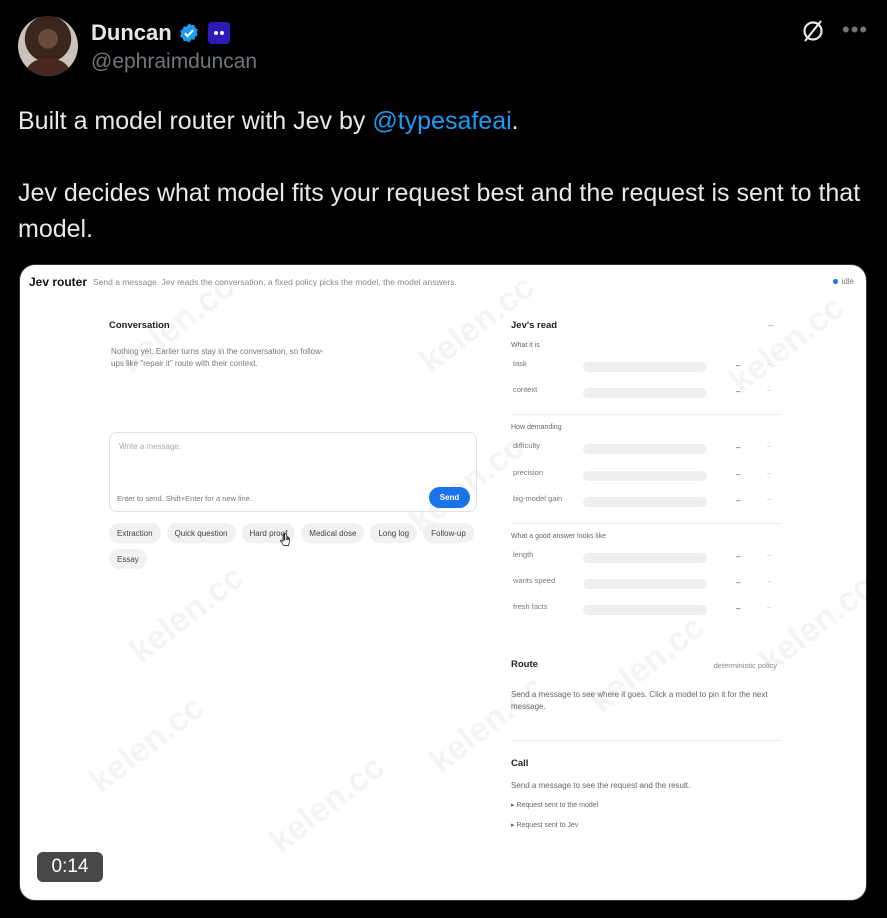 The height and width of the screenshot is (918, 887). I want to click on route-policy: deterministic policy, so click(745, 665).